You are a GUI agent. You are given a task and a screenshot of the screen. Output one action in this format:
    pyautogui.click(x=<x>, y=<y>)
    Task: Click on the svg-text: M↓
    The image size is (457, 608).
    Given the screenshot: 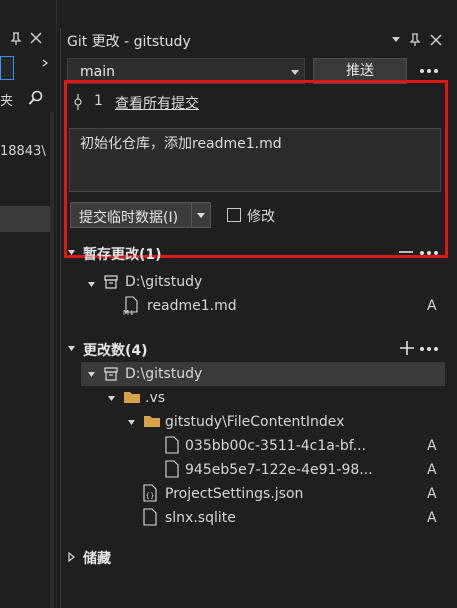 What is the action you would take?
    pyautogui.click(x=129, y=312)
    